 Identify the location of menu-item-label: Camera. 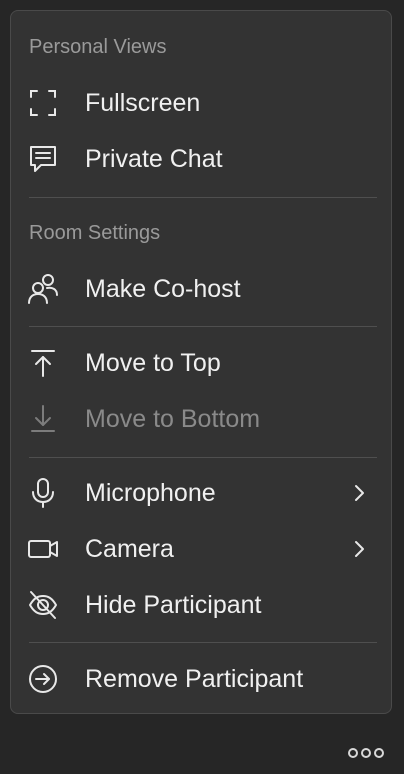
(129, 549).